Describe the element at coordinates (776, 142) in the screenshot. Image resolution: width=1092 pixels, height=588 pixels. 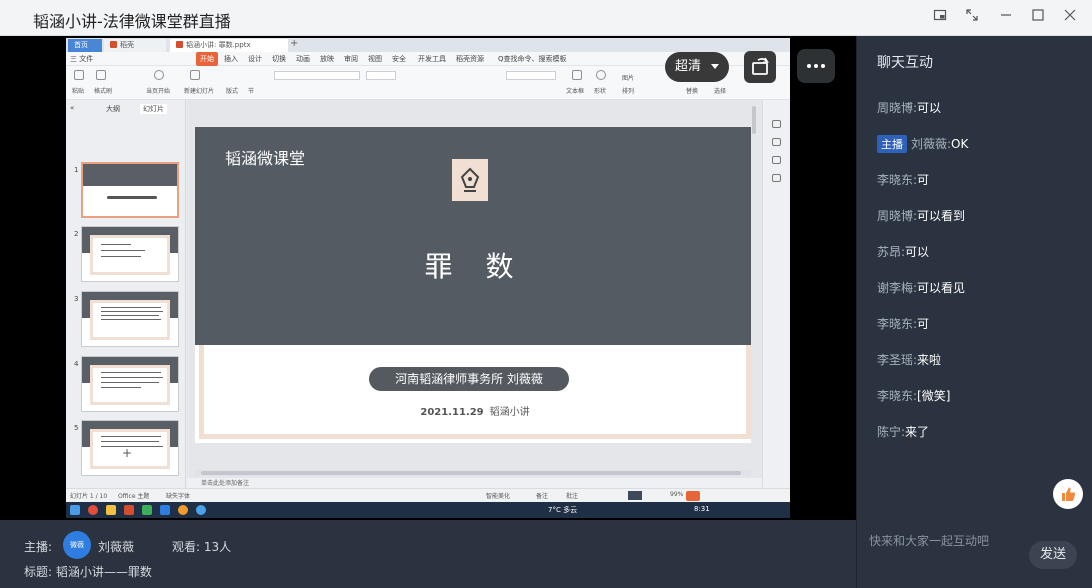
I see `pin-icon` at that location.